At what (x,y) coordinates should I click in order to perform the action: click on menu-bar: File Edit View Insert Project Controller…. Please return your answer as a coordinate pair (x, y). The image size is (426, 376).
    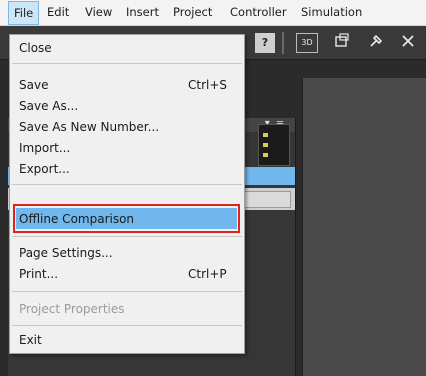
    Looking at the image, I should click on (213, 13).